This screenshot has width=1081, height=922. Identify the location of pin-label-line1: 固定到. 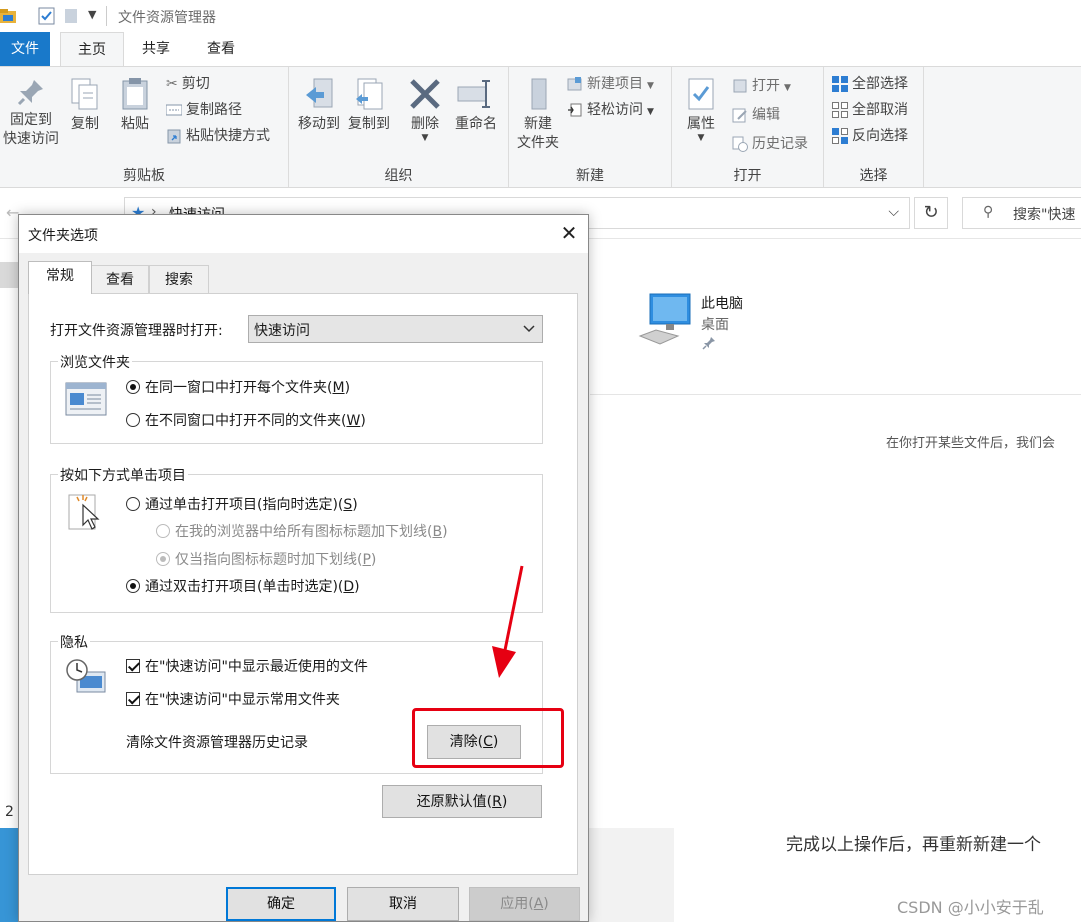
(31, 120).